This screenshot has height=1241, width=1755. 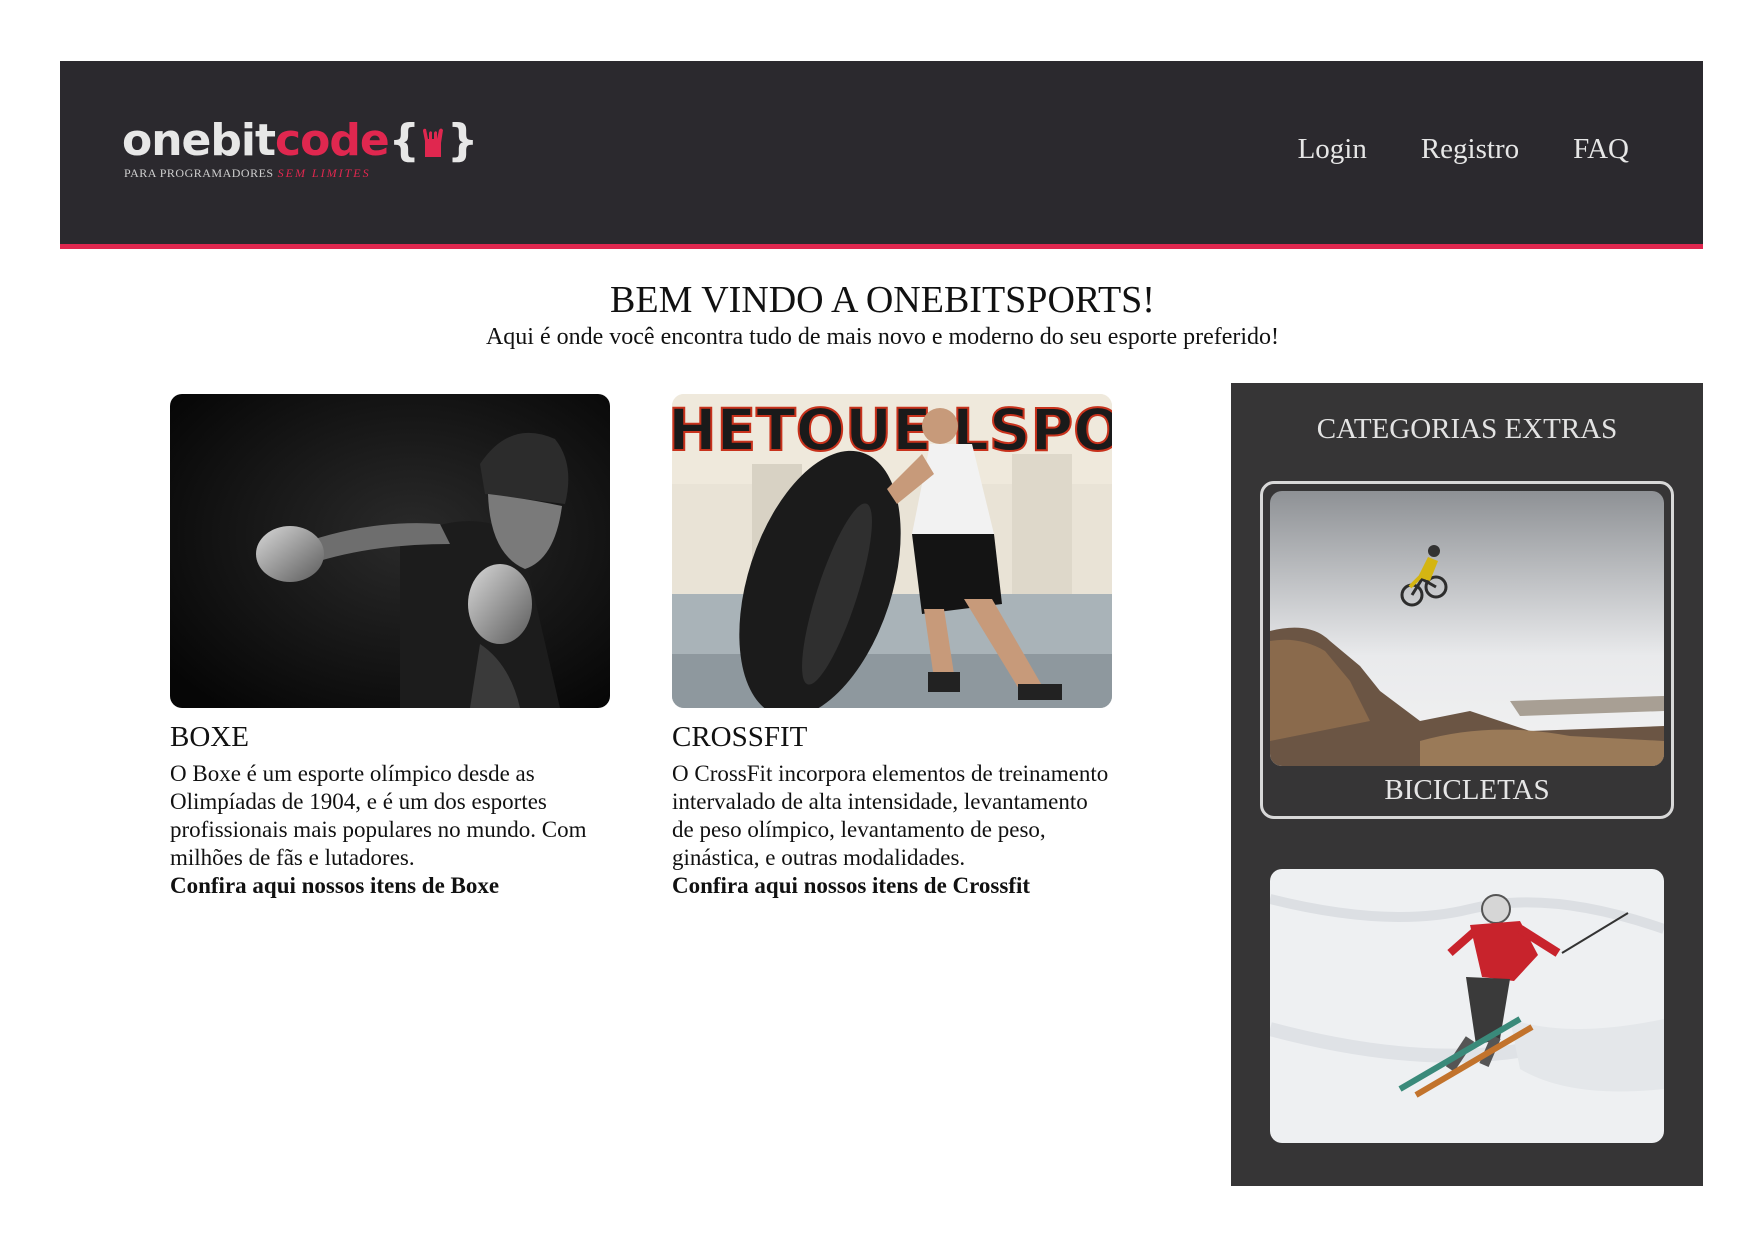 What do you see at coordinates (209, 737) in the screenshot?
I see `sport-title-boxe: BOXE` at bounding box center [209, 737].